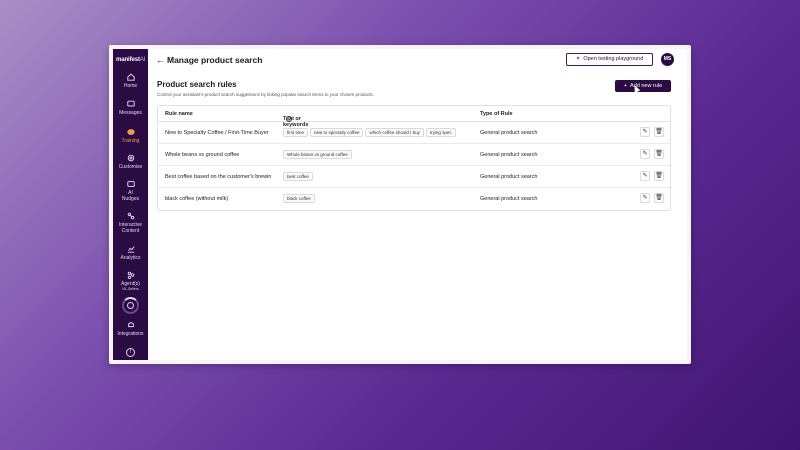  Describe the element at coordinates (130, 352) in the screenshot. I see `help-icon: !` at that location.